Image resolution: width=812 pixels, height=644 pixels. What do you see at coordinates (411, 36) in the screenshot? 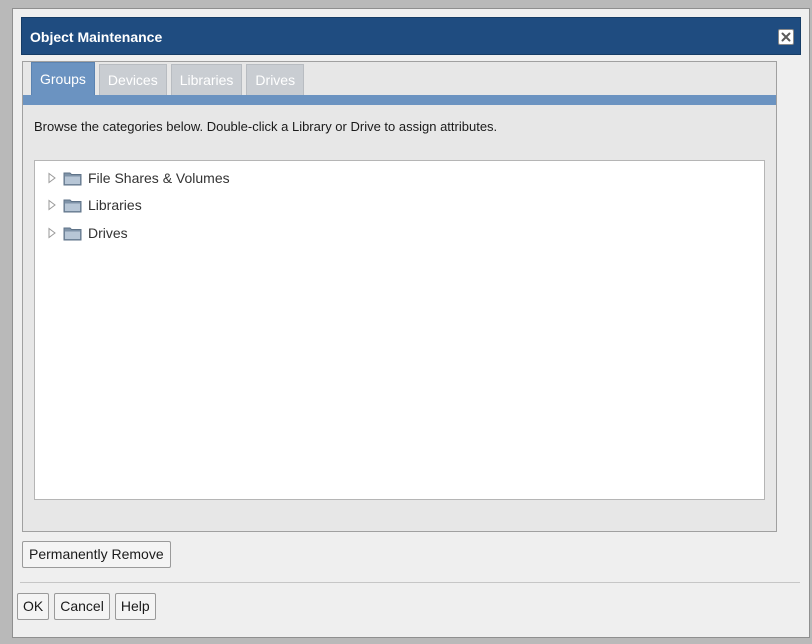
I see `dialog-titlebar: Object Maintenance` at bounding box center [411, 36].